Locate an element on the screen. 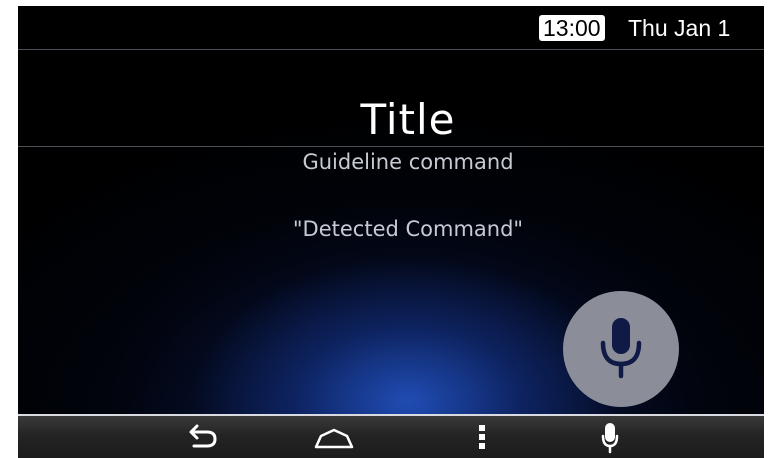 The image size is (768, 458). status-date: Thu Jan 1 is located at coordinates (679, 28).